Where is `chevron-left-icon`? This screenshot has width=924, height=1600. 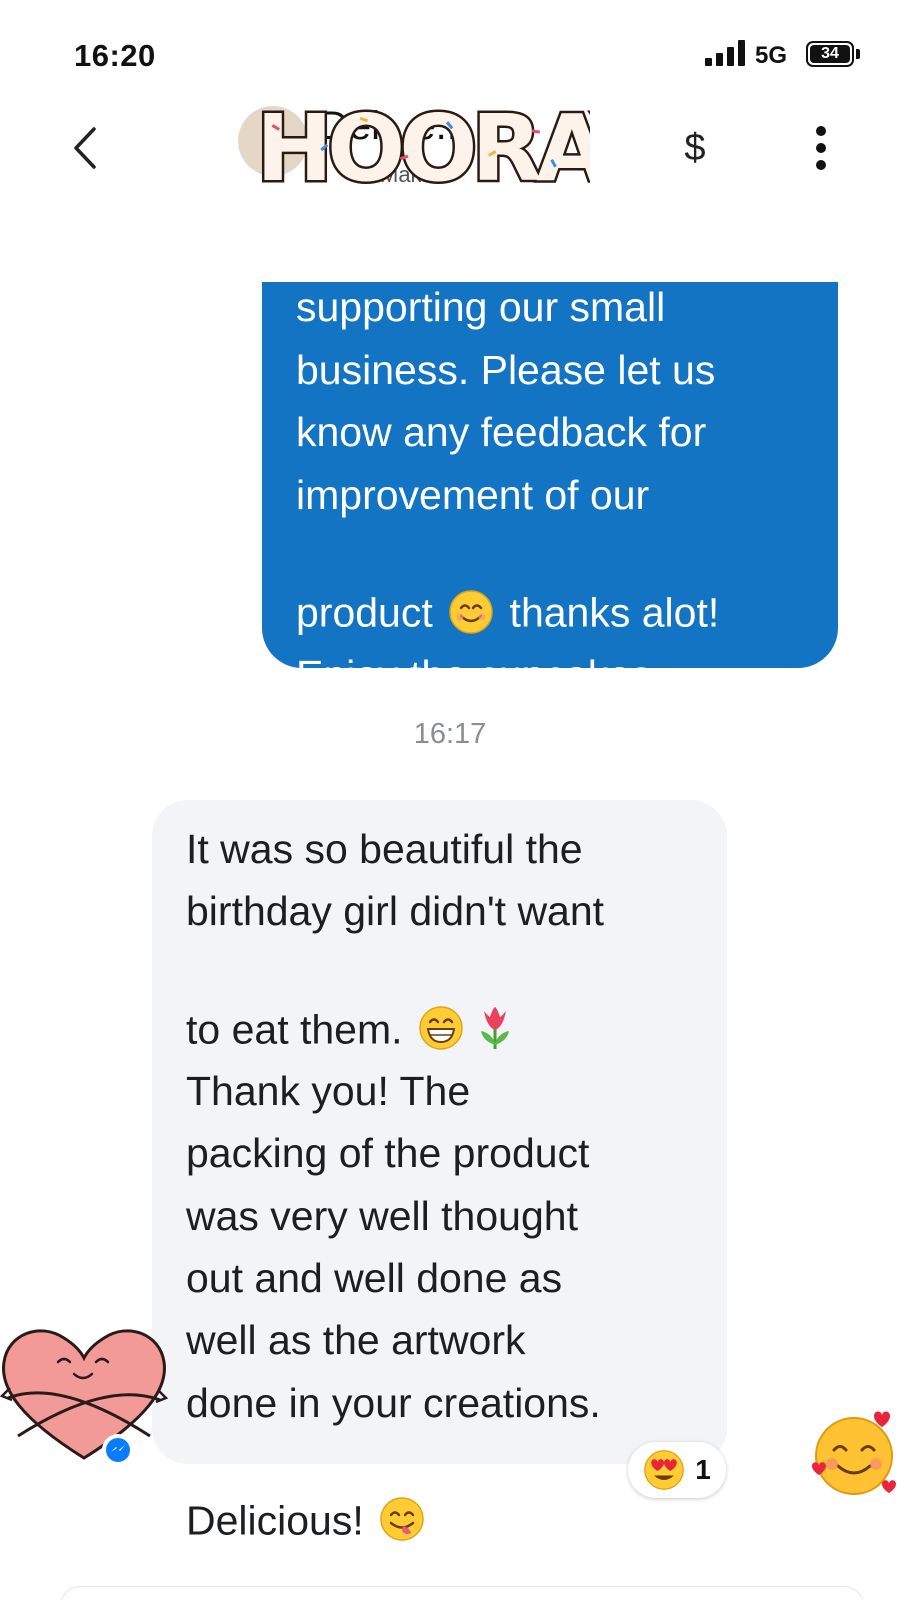 chevron-left-icon is located at coordinates (85, 148).